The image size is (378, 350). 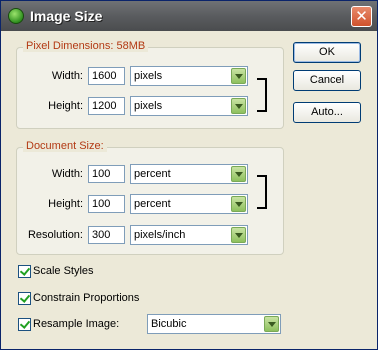 What do you see at coordinates (160, 235) in the screenshot?
I see `resolution-unit-value: pixels/inch` at bounding box center [160, 235].